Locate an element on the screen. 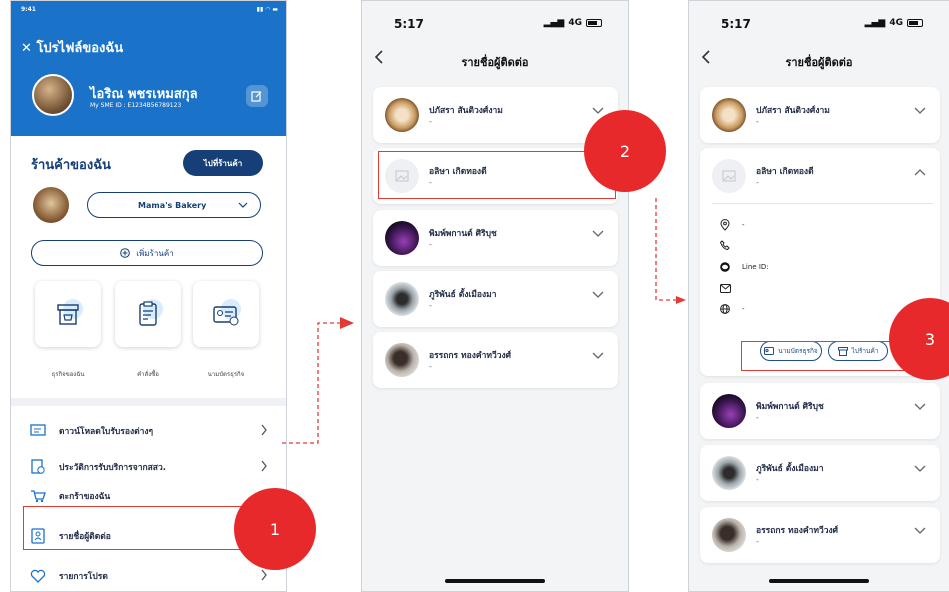 This screenshot has width=949, height=592. line-icon is located at coordinates (725, 267).